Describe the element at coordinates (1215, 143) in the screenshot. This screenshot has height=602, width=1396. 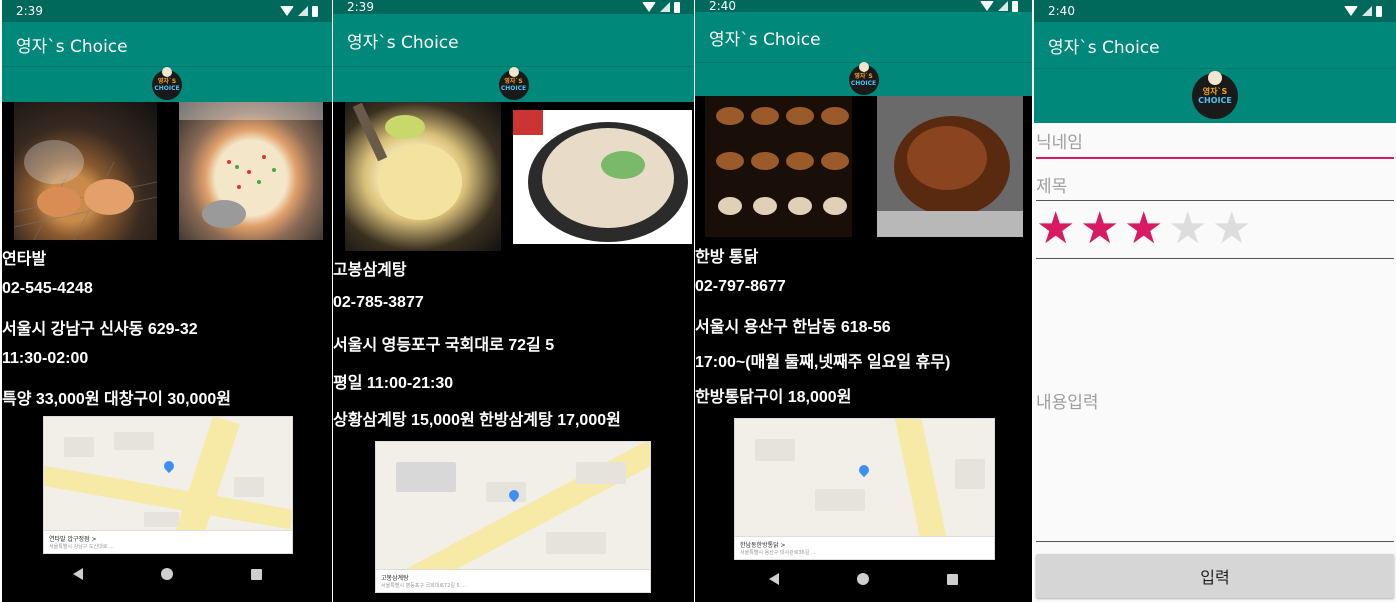
I see `nickname-field: 닉네임` at that location.